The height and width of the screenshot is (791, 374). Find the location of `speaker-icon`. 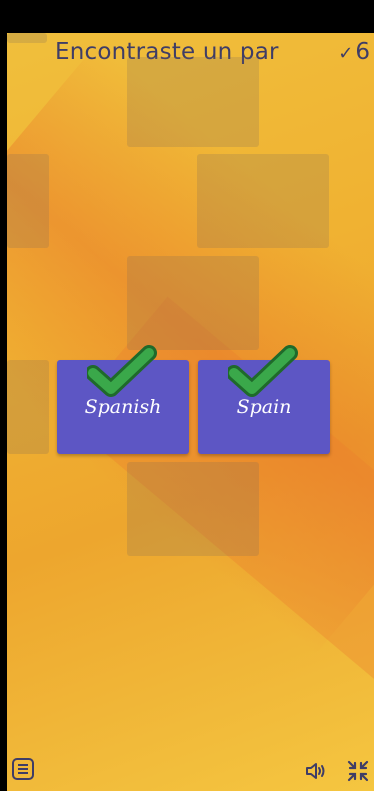

speaker-icon is located at coordinates (316, 771).